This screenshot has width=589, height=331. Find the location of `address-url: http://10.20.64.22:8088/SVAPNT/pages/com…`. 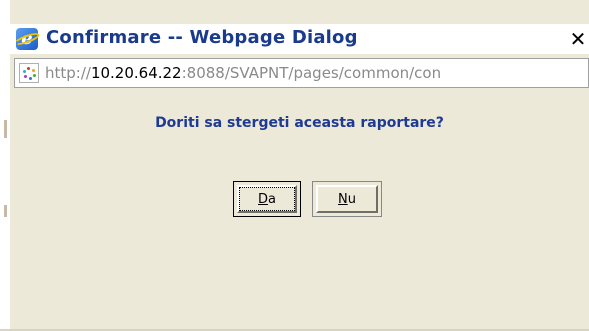

address-url: http://10.20.64.22:8088/SVAPNT/pages/com… is located at coordinates (243, 73).